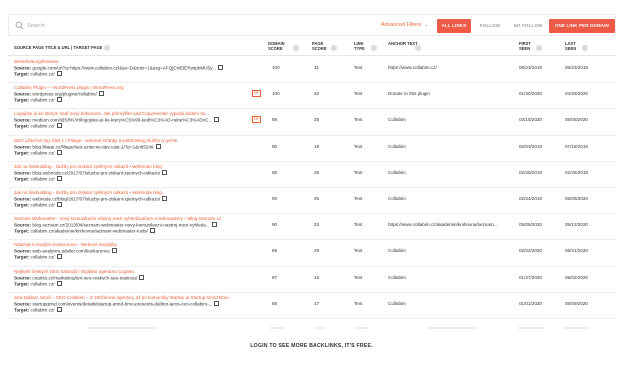 The image size is (623, 366). What do you see at coordinates (64, 94) in the screenshot?
I see `source-url-link: wordpress.org/plugins/collabim/` at bounding box center [64, 94].